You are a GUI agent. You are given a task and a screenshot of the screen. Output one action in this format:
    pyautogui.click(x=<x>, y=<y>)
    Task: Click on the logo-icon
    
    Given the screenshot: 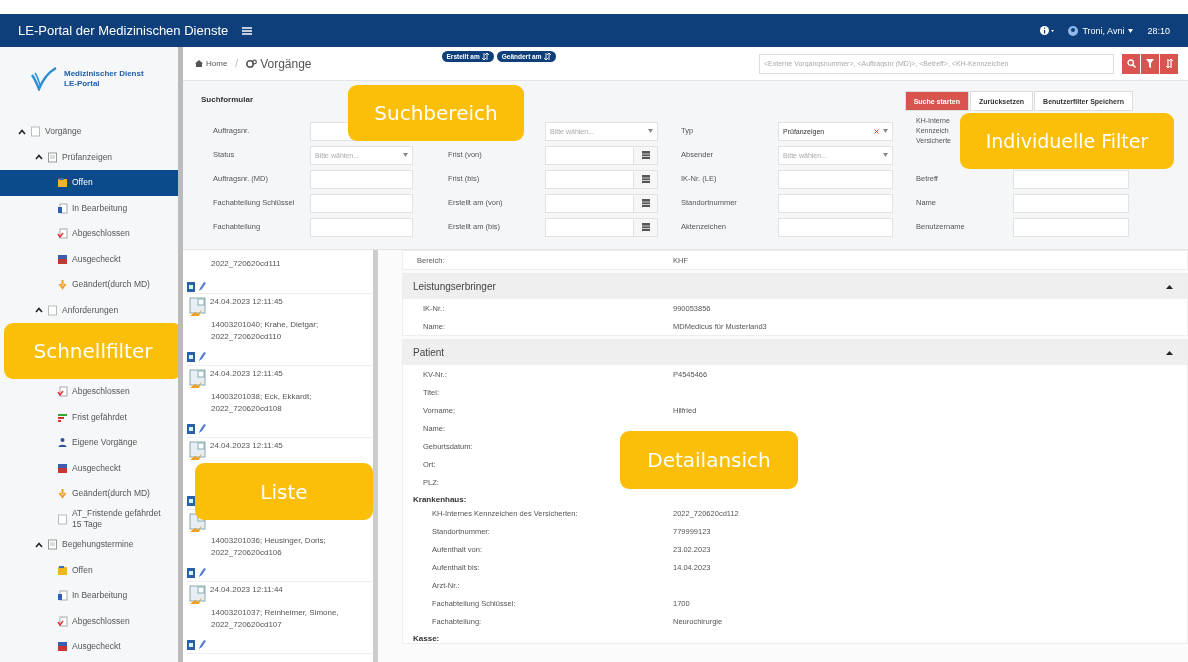 What is the action you would take?
    pyautogui.click(x=44, y=79)
    